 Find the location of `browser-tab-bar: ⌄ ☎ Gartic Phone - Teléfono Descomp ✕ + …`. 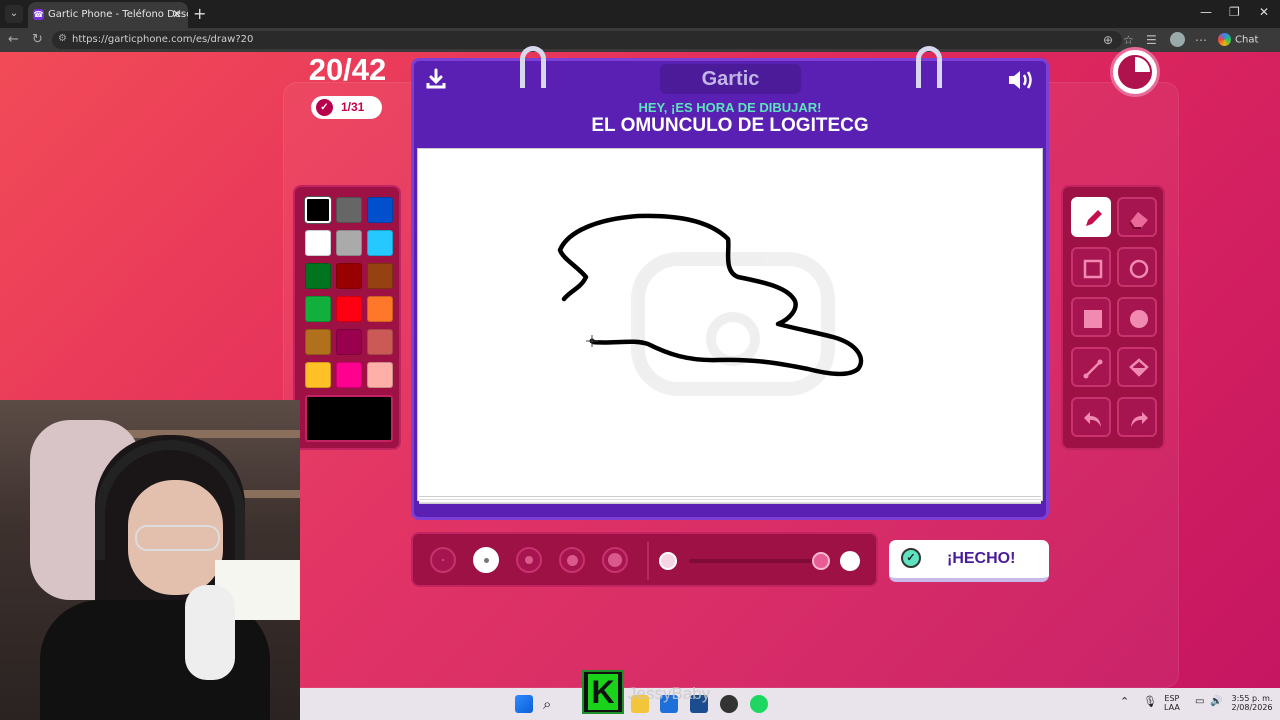

browser-tab-bar: ⌄ ☎ Gartic Phone - Teléfono Descomp ✕ + … is located at coordinates (640, 14).